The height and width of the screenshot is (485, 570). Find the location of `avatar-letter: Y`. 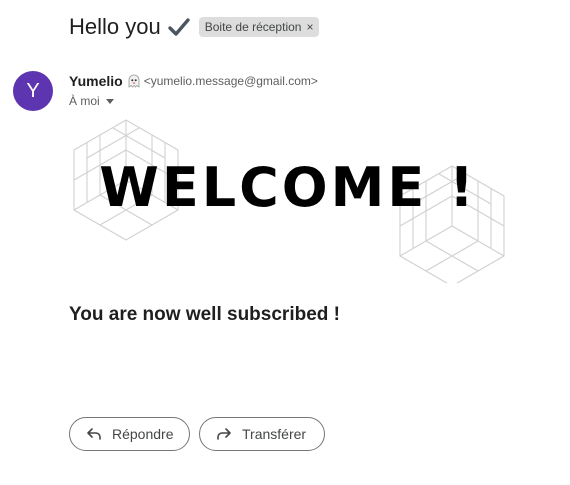

avatar-letter: Y is located at coordinates (33, 90).